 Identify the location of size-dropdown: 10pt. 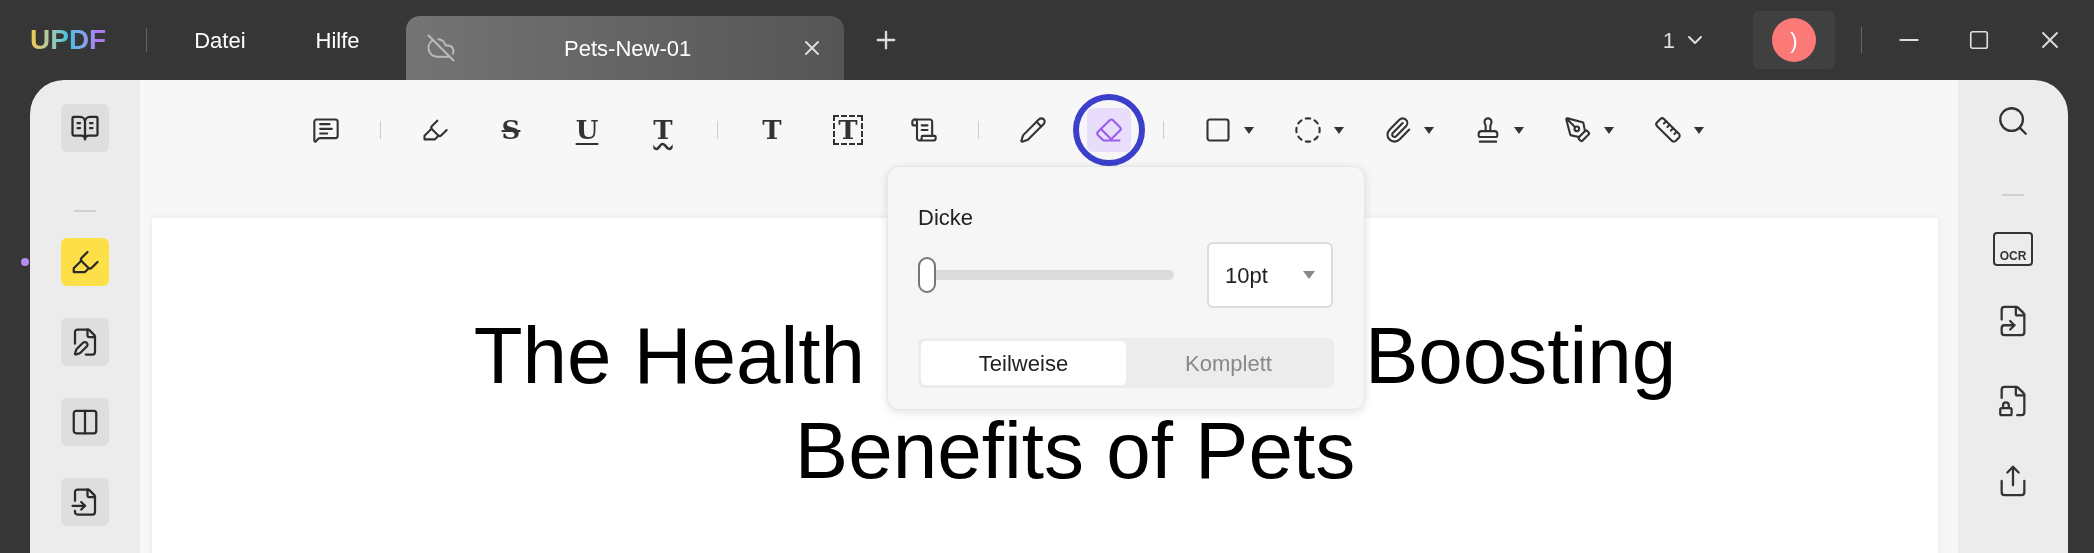
(1270, 275).